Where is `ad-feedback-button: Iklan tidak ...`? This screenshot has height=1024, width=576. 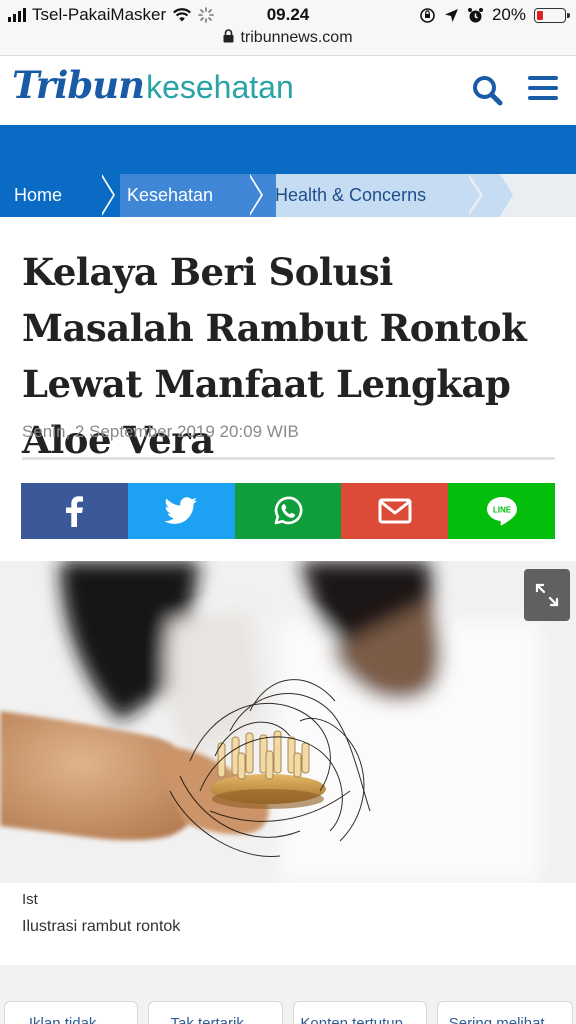
ad-feedback-button: Iklan tidak ... is located at coordinates (71, 1012).